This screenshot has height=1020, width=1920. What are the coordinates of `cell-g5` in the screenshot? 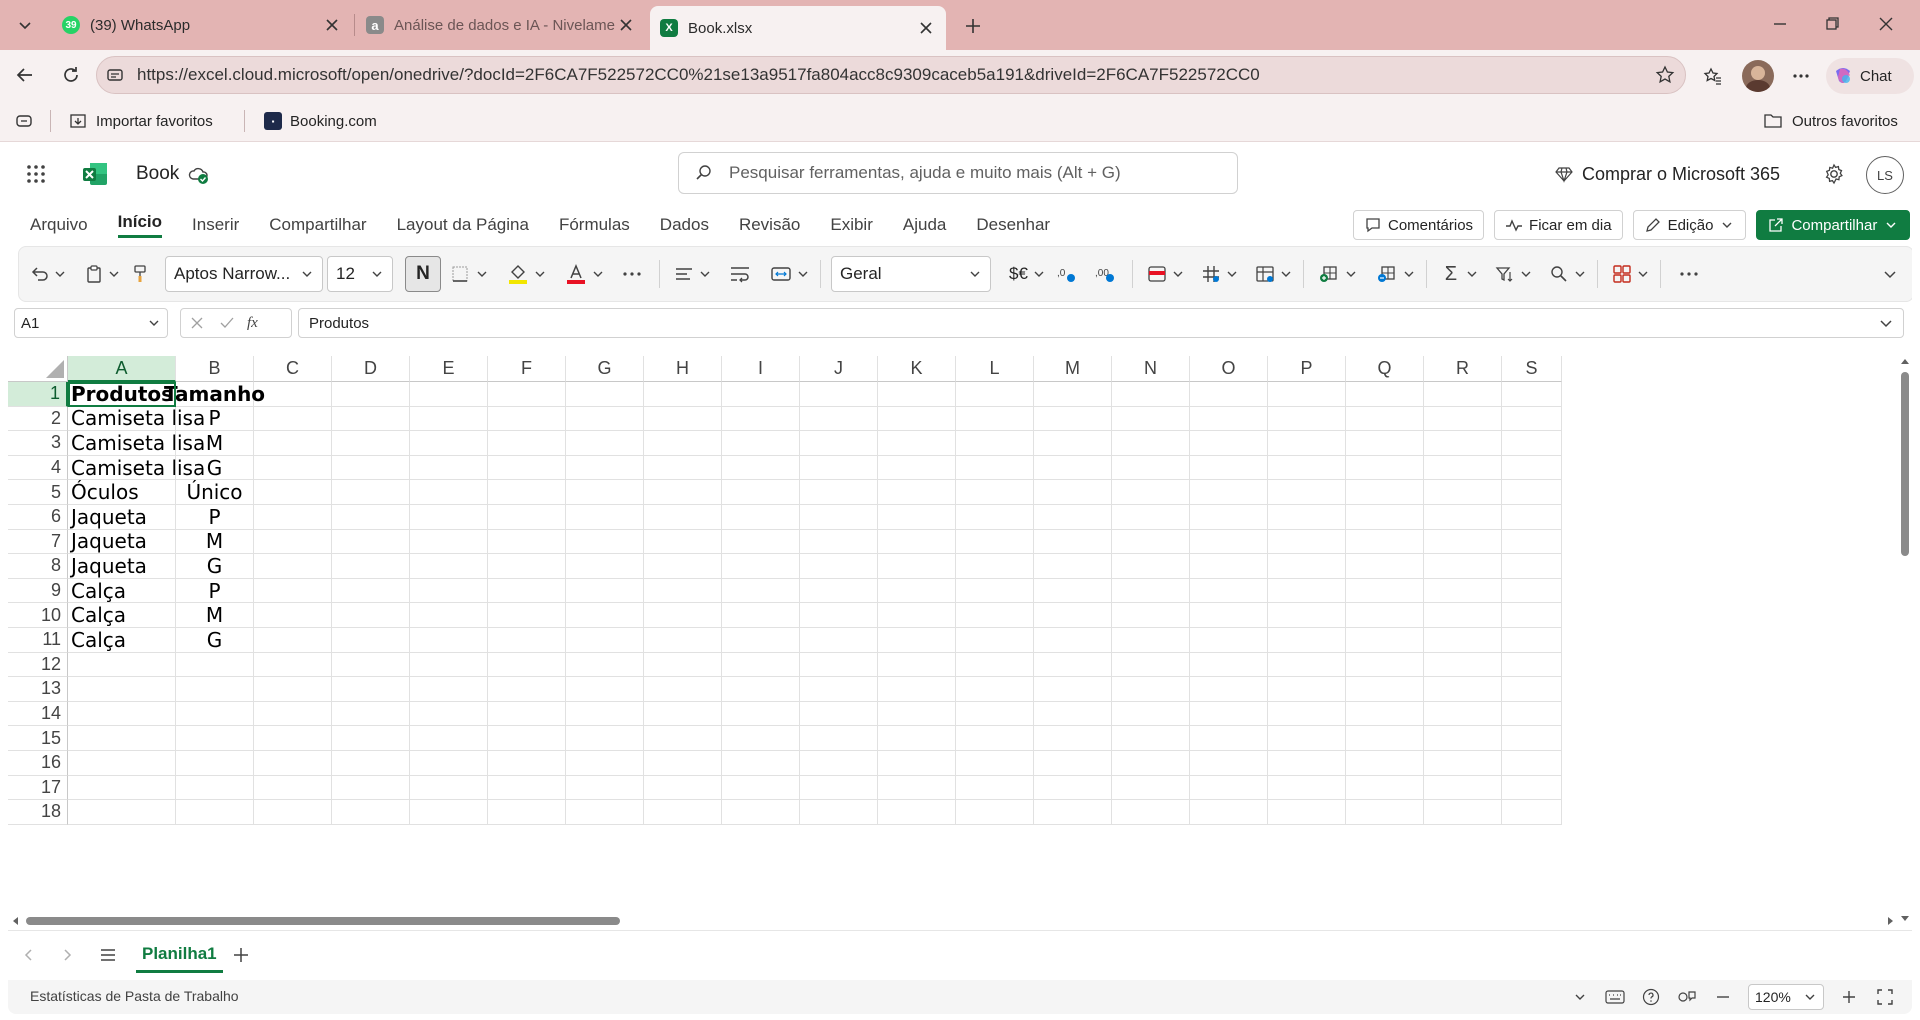 It's located at (605, 492).